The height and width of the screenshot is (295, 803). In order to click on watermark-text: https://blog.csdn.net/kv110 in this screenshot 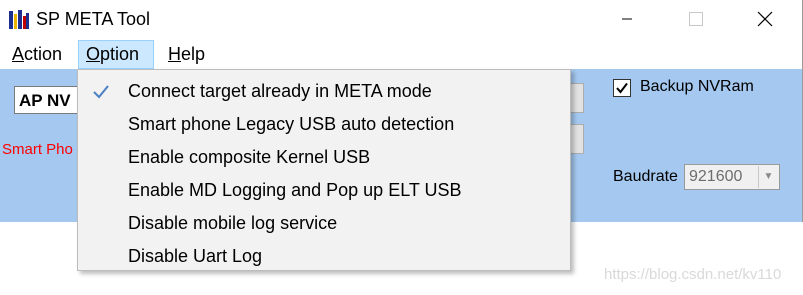, I will do `click(693, 274)`.